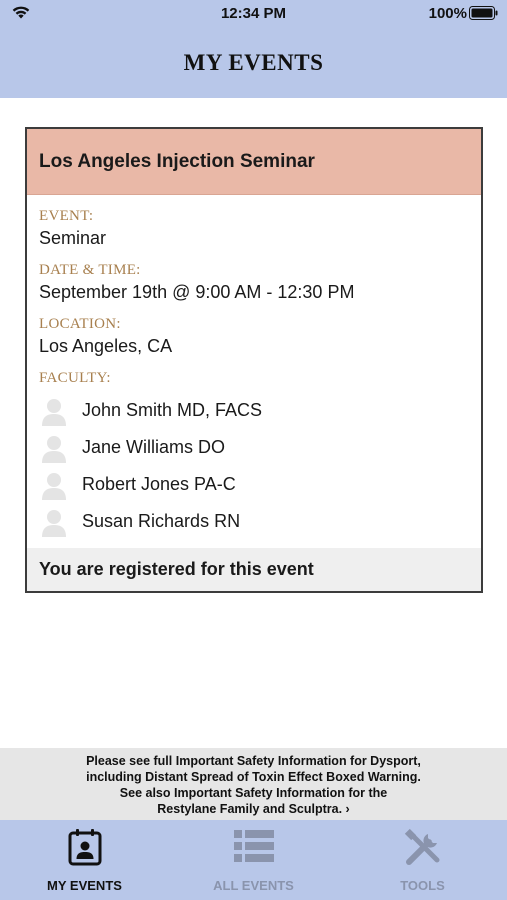  I want to click on tab-all-events: ALL EVENTS, so click(253, 860).